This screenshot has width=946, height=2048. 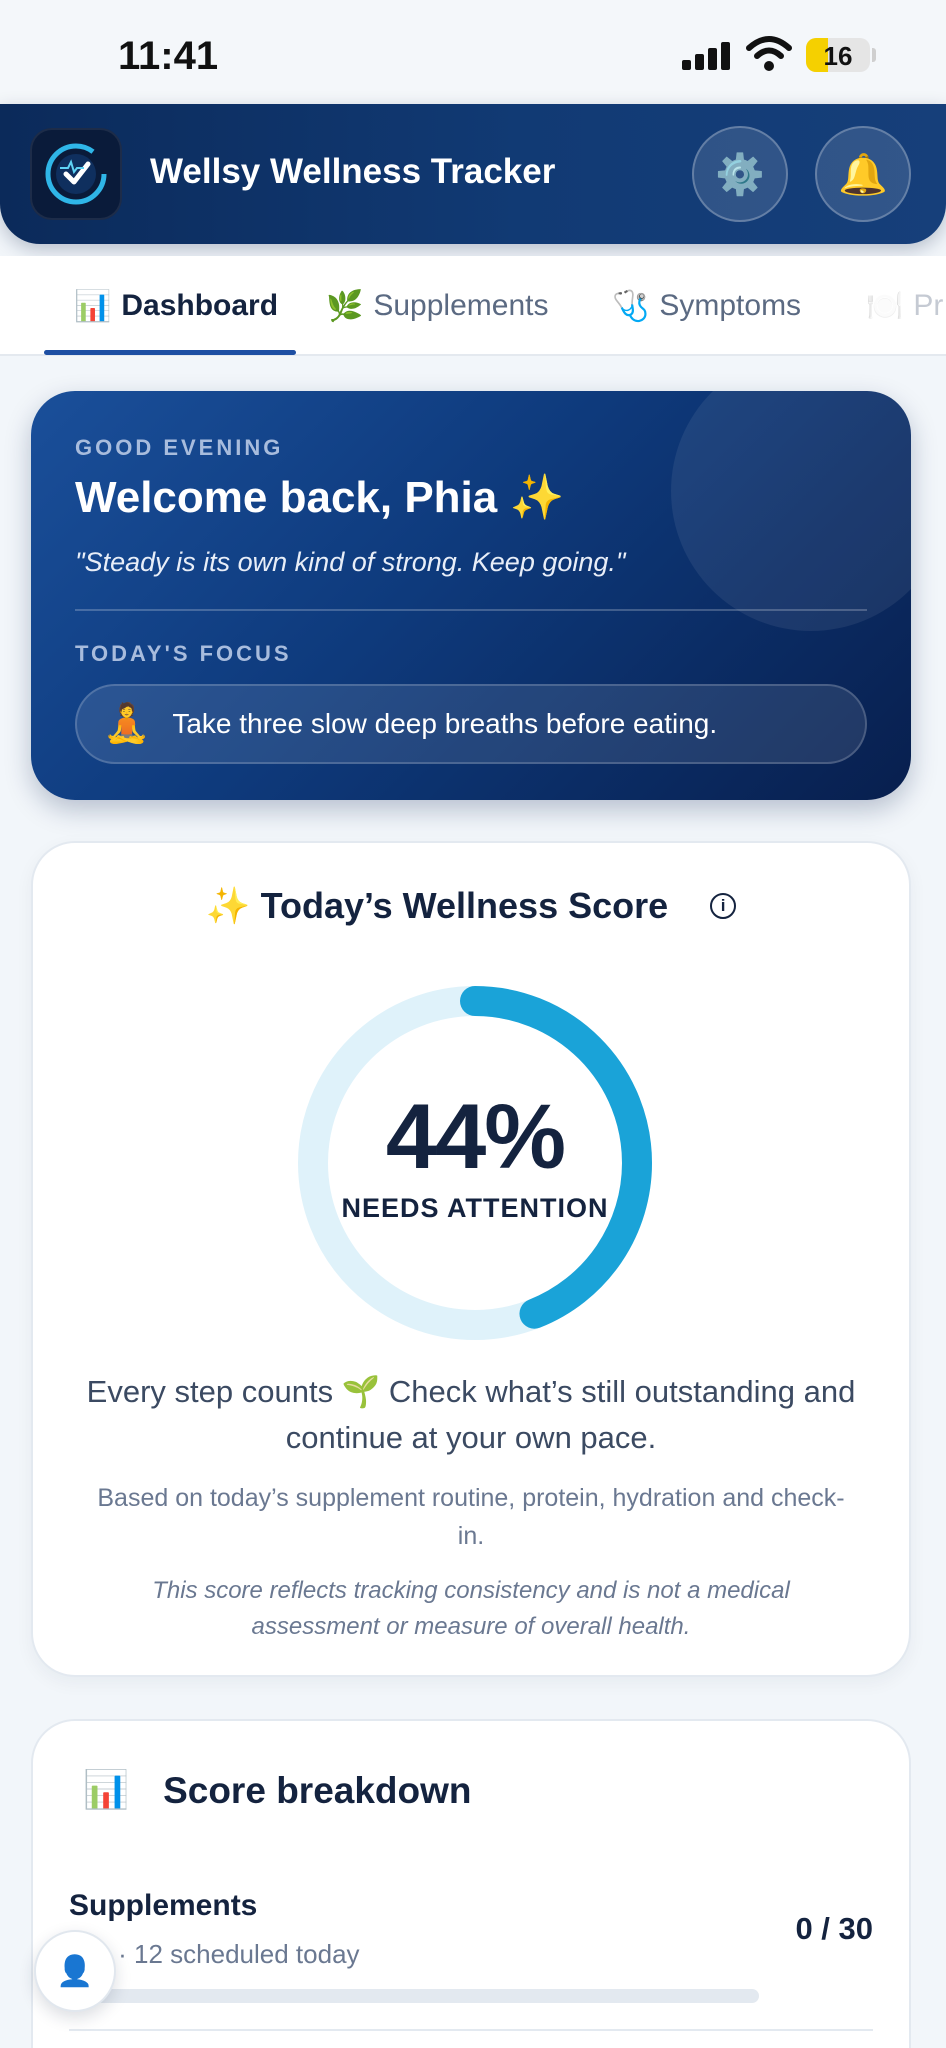 What do you see at coordinates (163, 1905) in the screenshot?
I see `breakdown-row-title: Supplements` at bounding box center [163, 1905].